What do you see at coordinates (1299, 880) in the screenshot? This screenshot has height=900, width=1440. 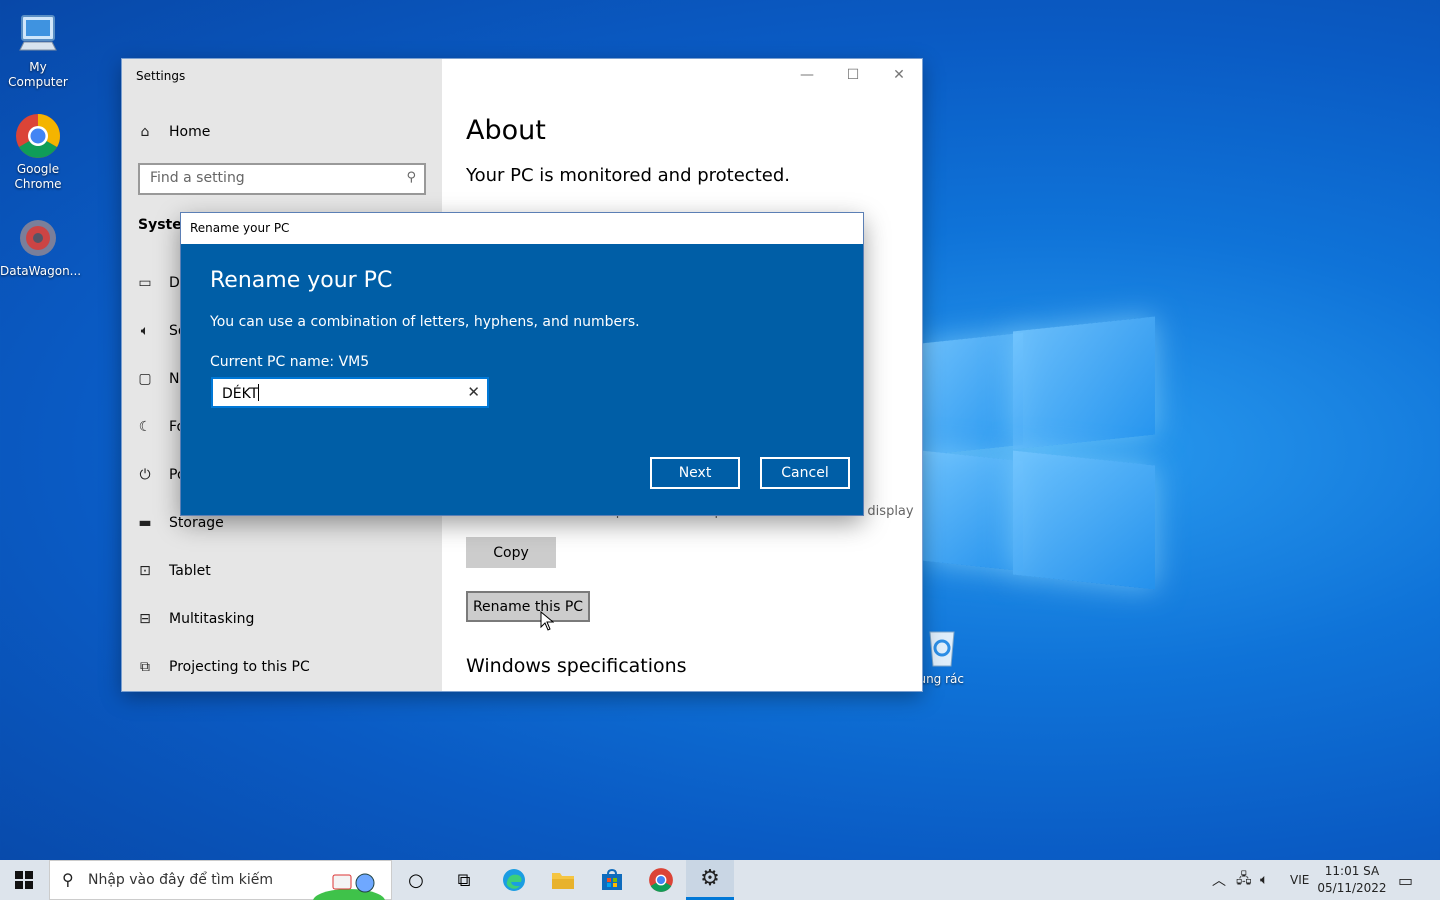 I see `language-indicator: VIE` at bounding box center [1299, 880].